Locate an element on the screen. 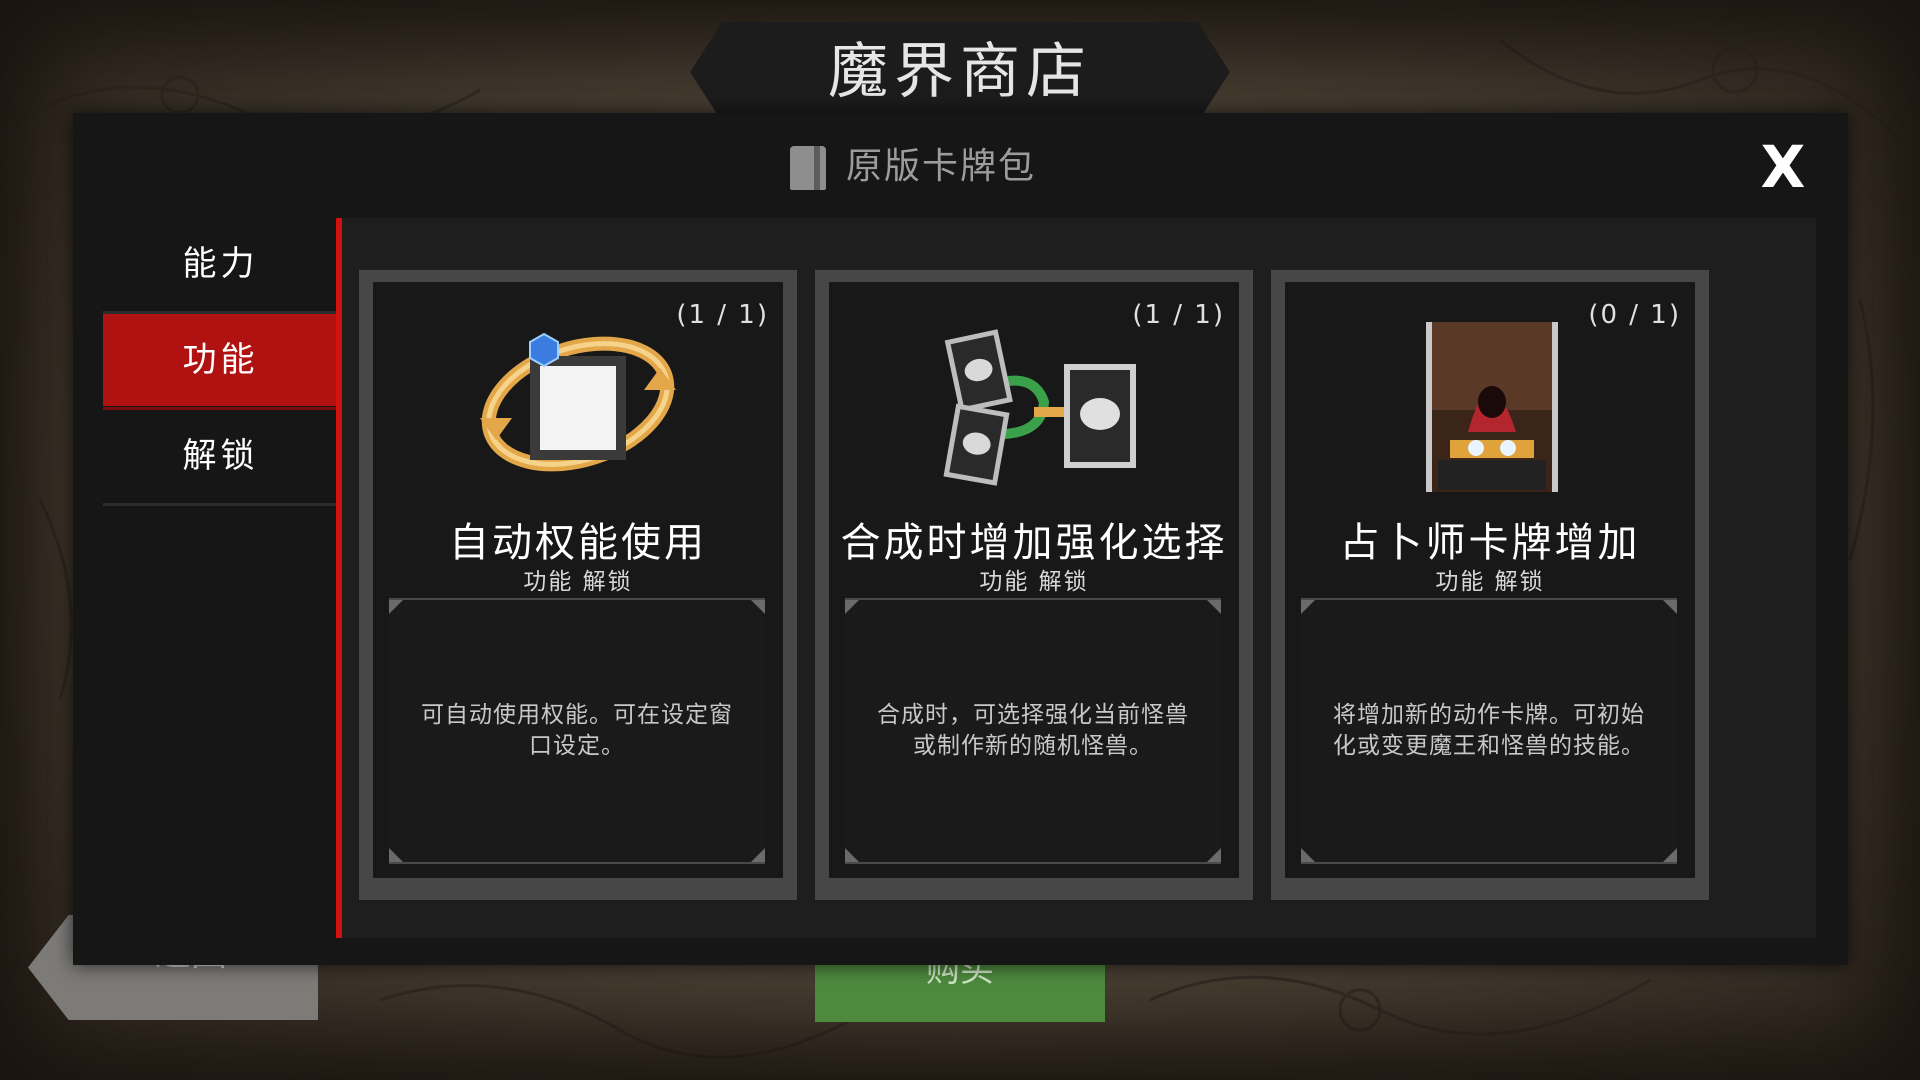 Image resolution: width=1920 pixels, height=1080 pixels. category-sidebar: 能力 功能 解锁 is located at coordinates (220, 362).